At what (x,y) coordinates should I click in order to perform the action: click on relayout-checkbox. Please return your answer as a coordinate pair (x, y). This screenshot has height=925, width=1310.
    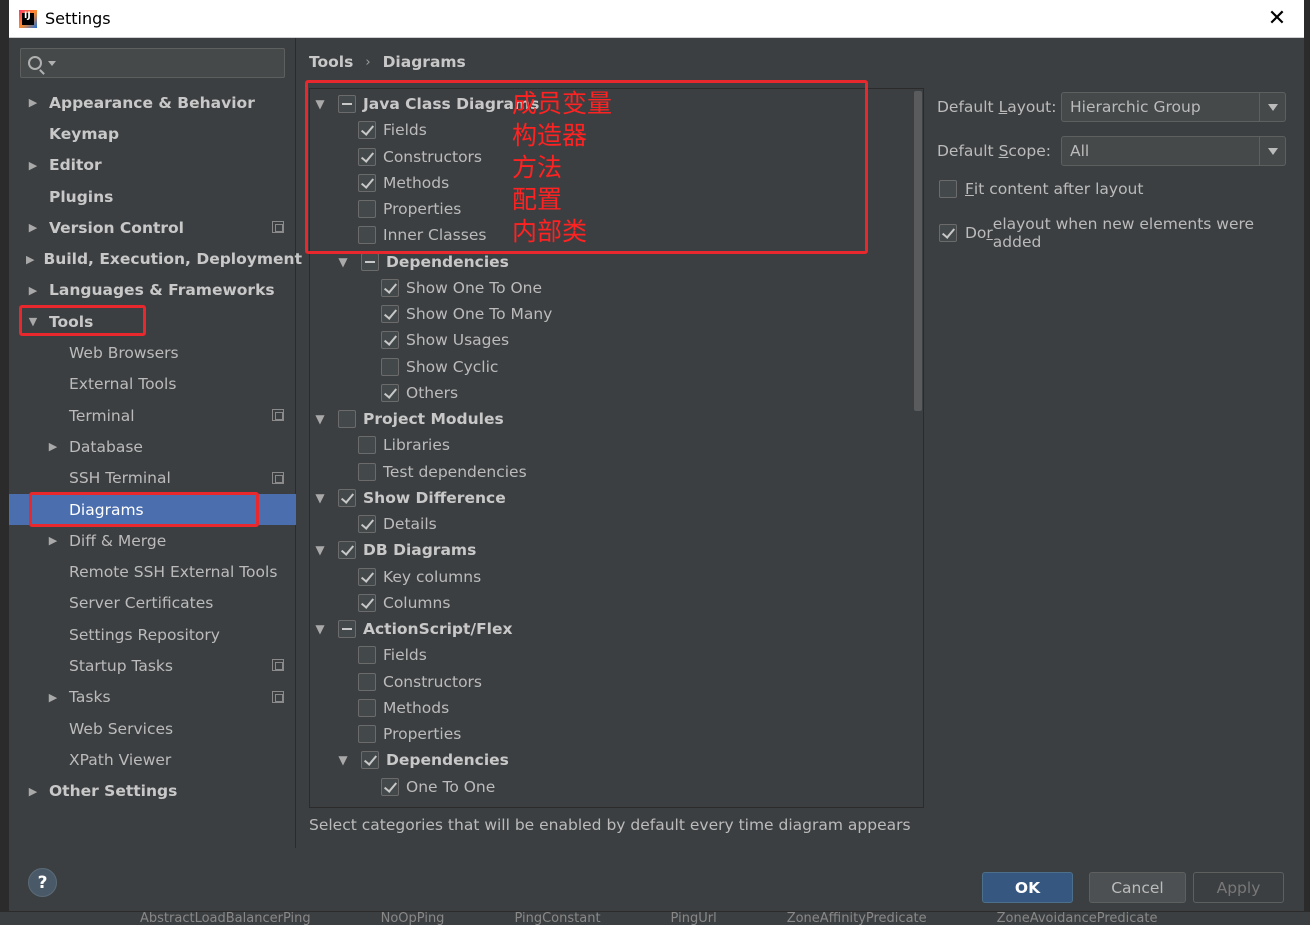
    Looking at the image, I should click on (948, 233).